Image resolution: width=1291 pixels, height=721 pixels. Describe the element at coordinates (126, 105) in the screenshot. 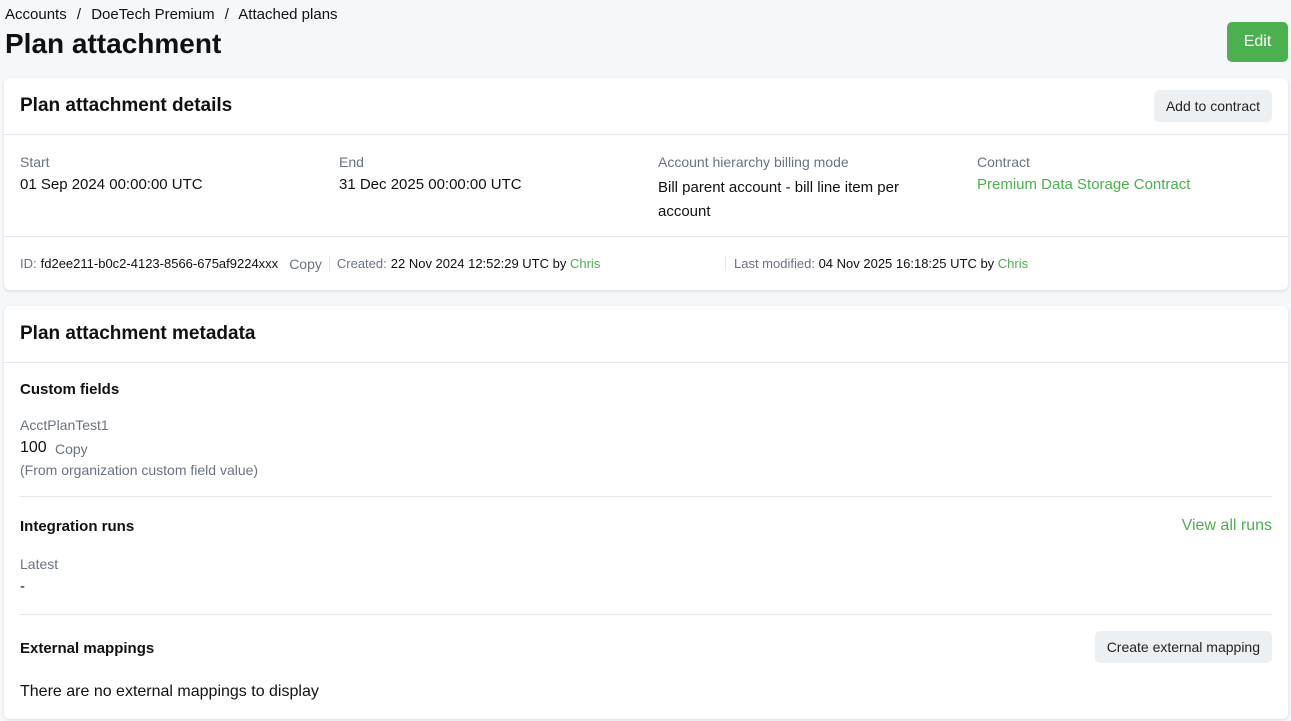

I see `card-title: Plan attachment details` at that location.